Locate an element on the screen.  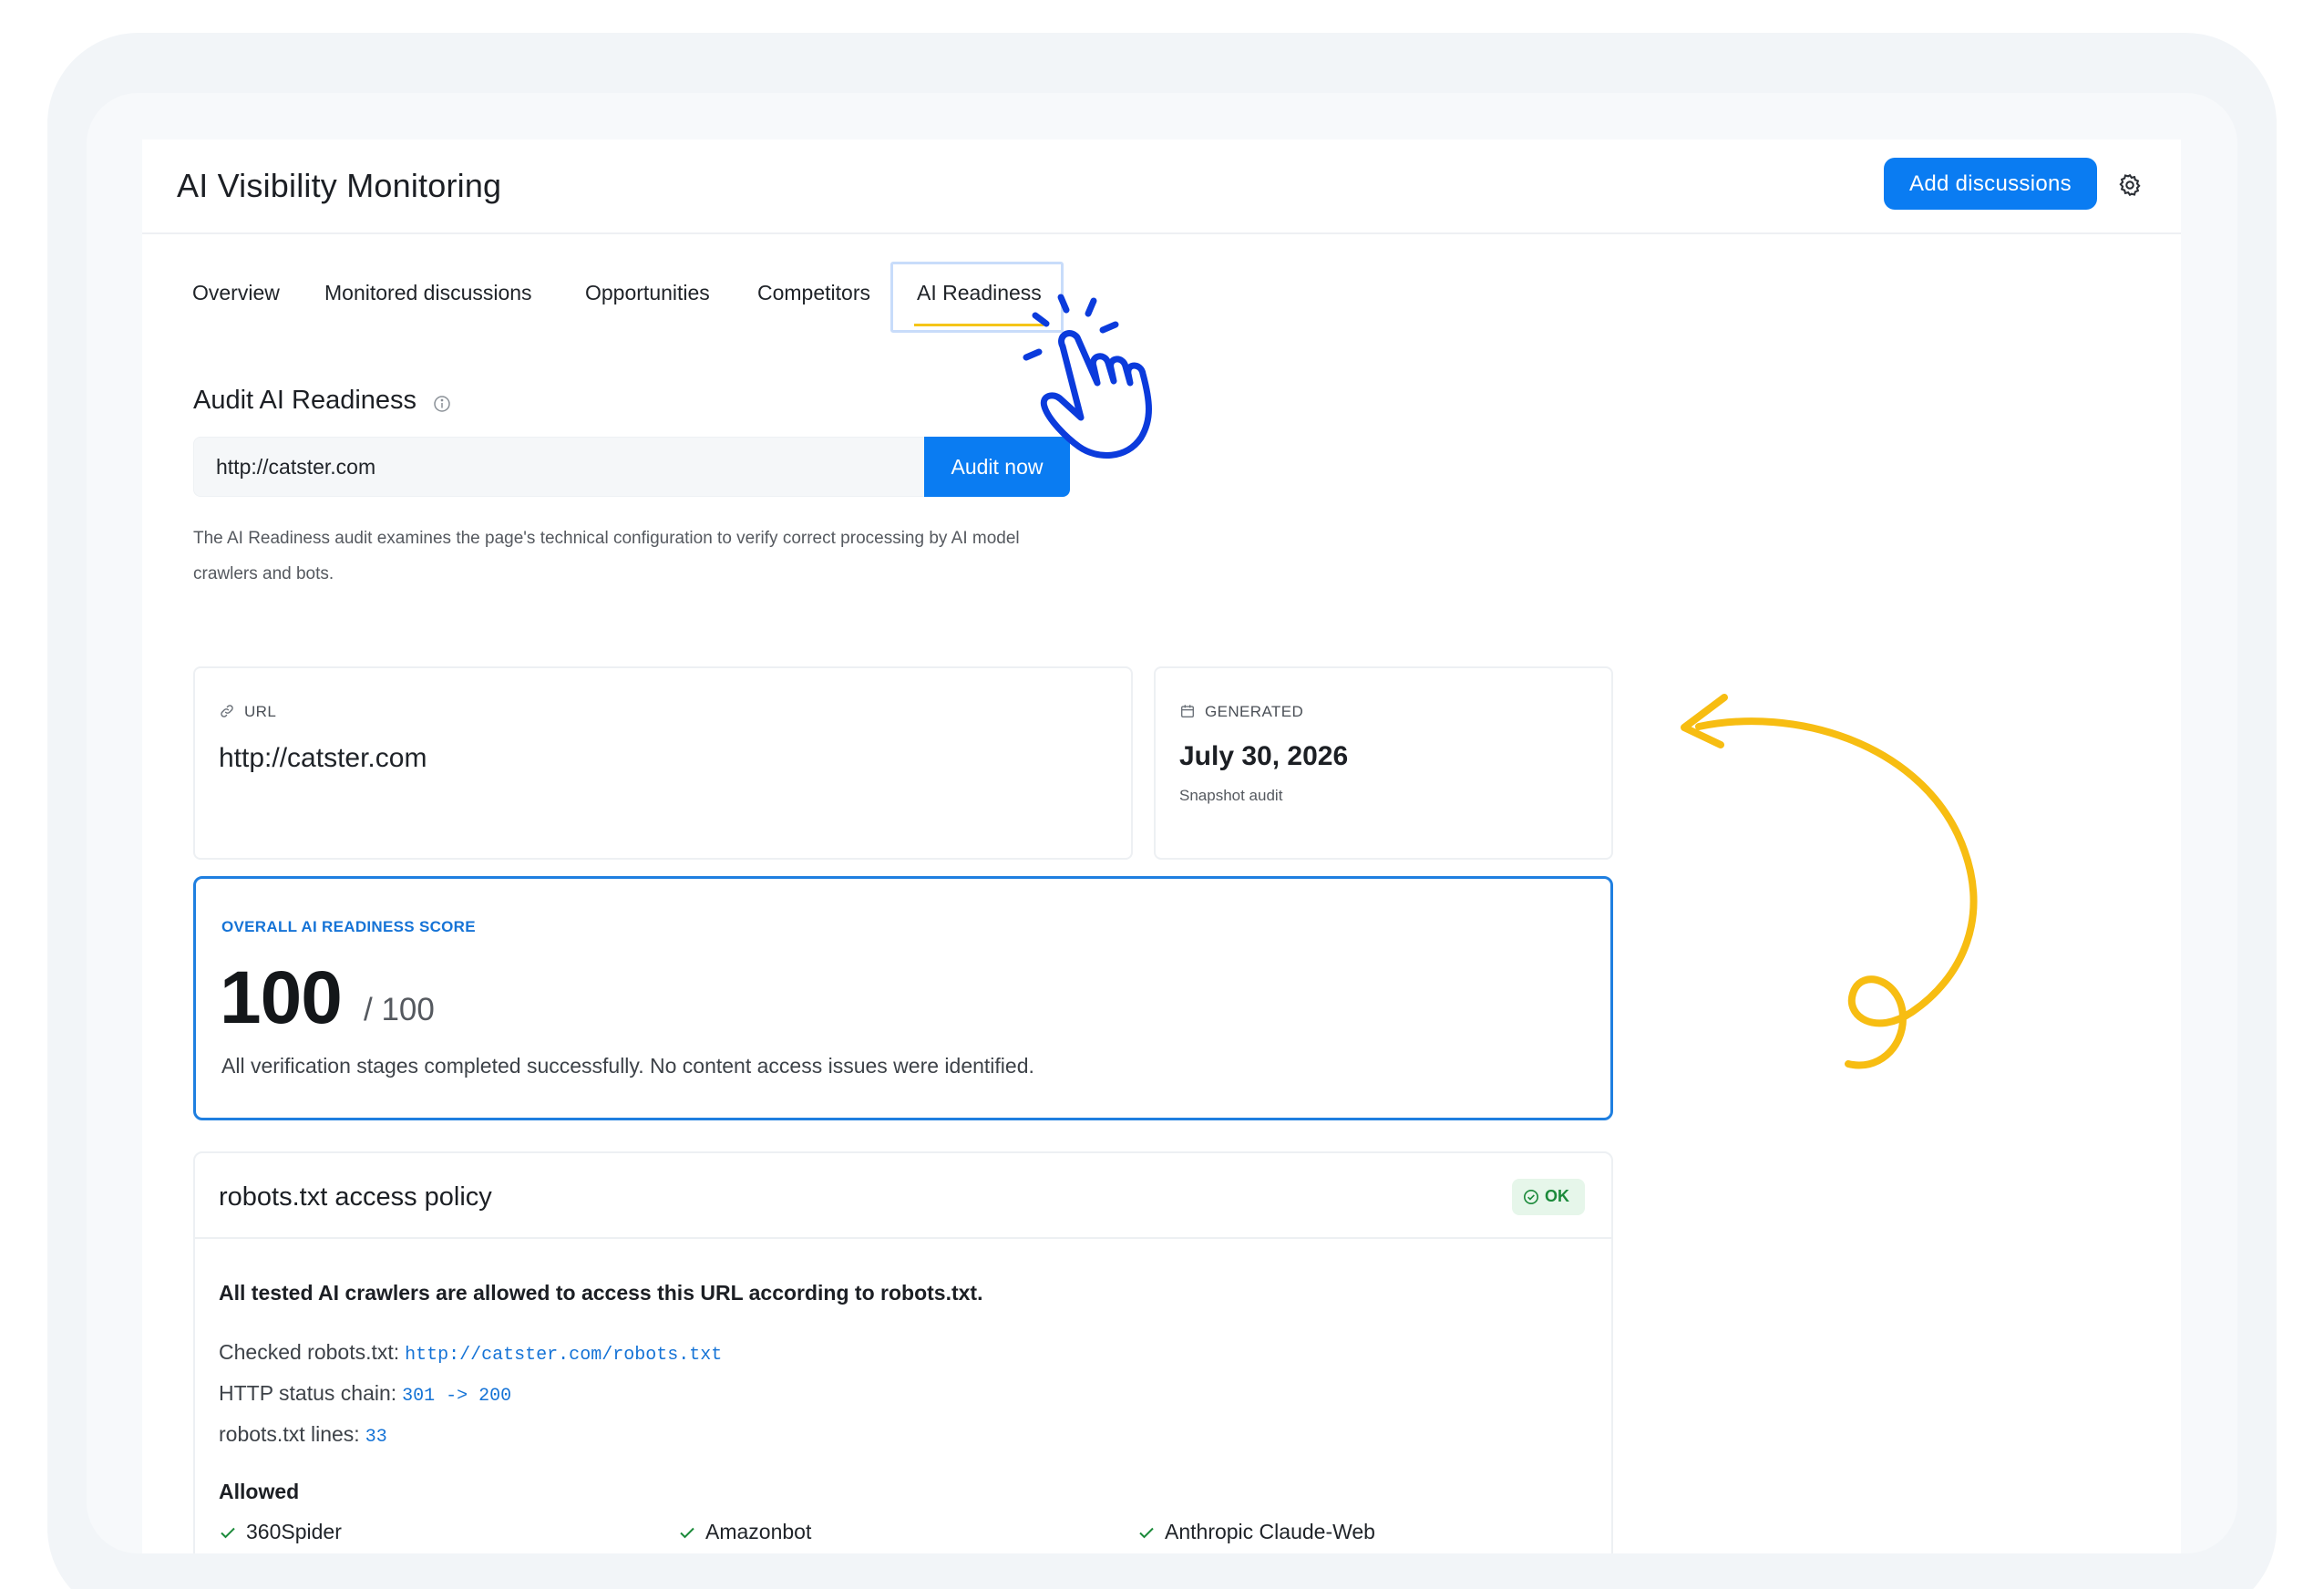
status-chain-row: HTTP status chain: 301 -> 200 is located at coordinates (365, 1394).